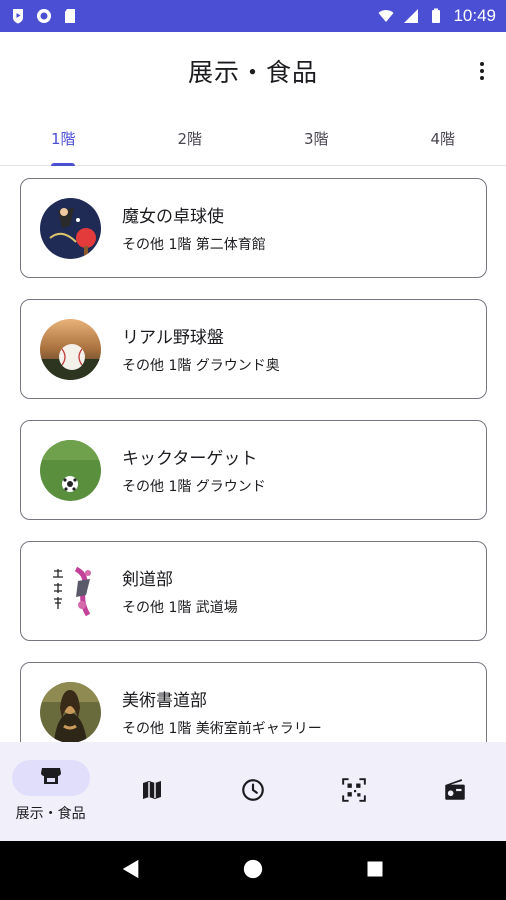 The width and height of the screenshot is (506, 900). I want to click on tab-label: 1階, so click(63, 139).